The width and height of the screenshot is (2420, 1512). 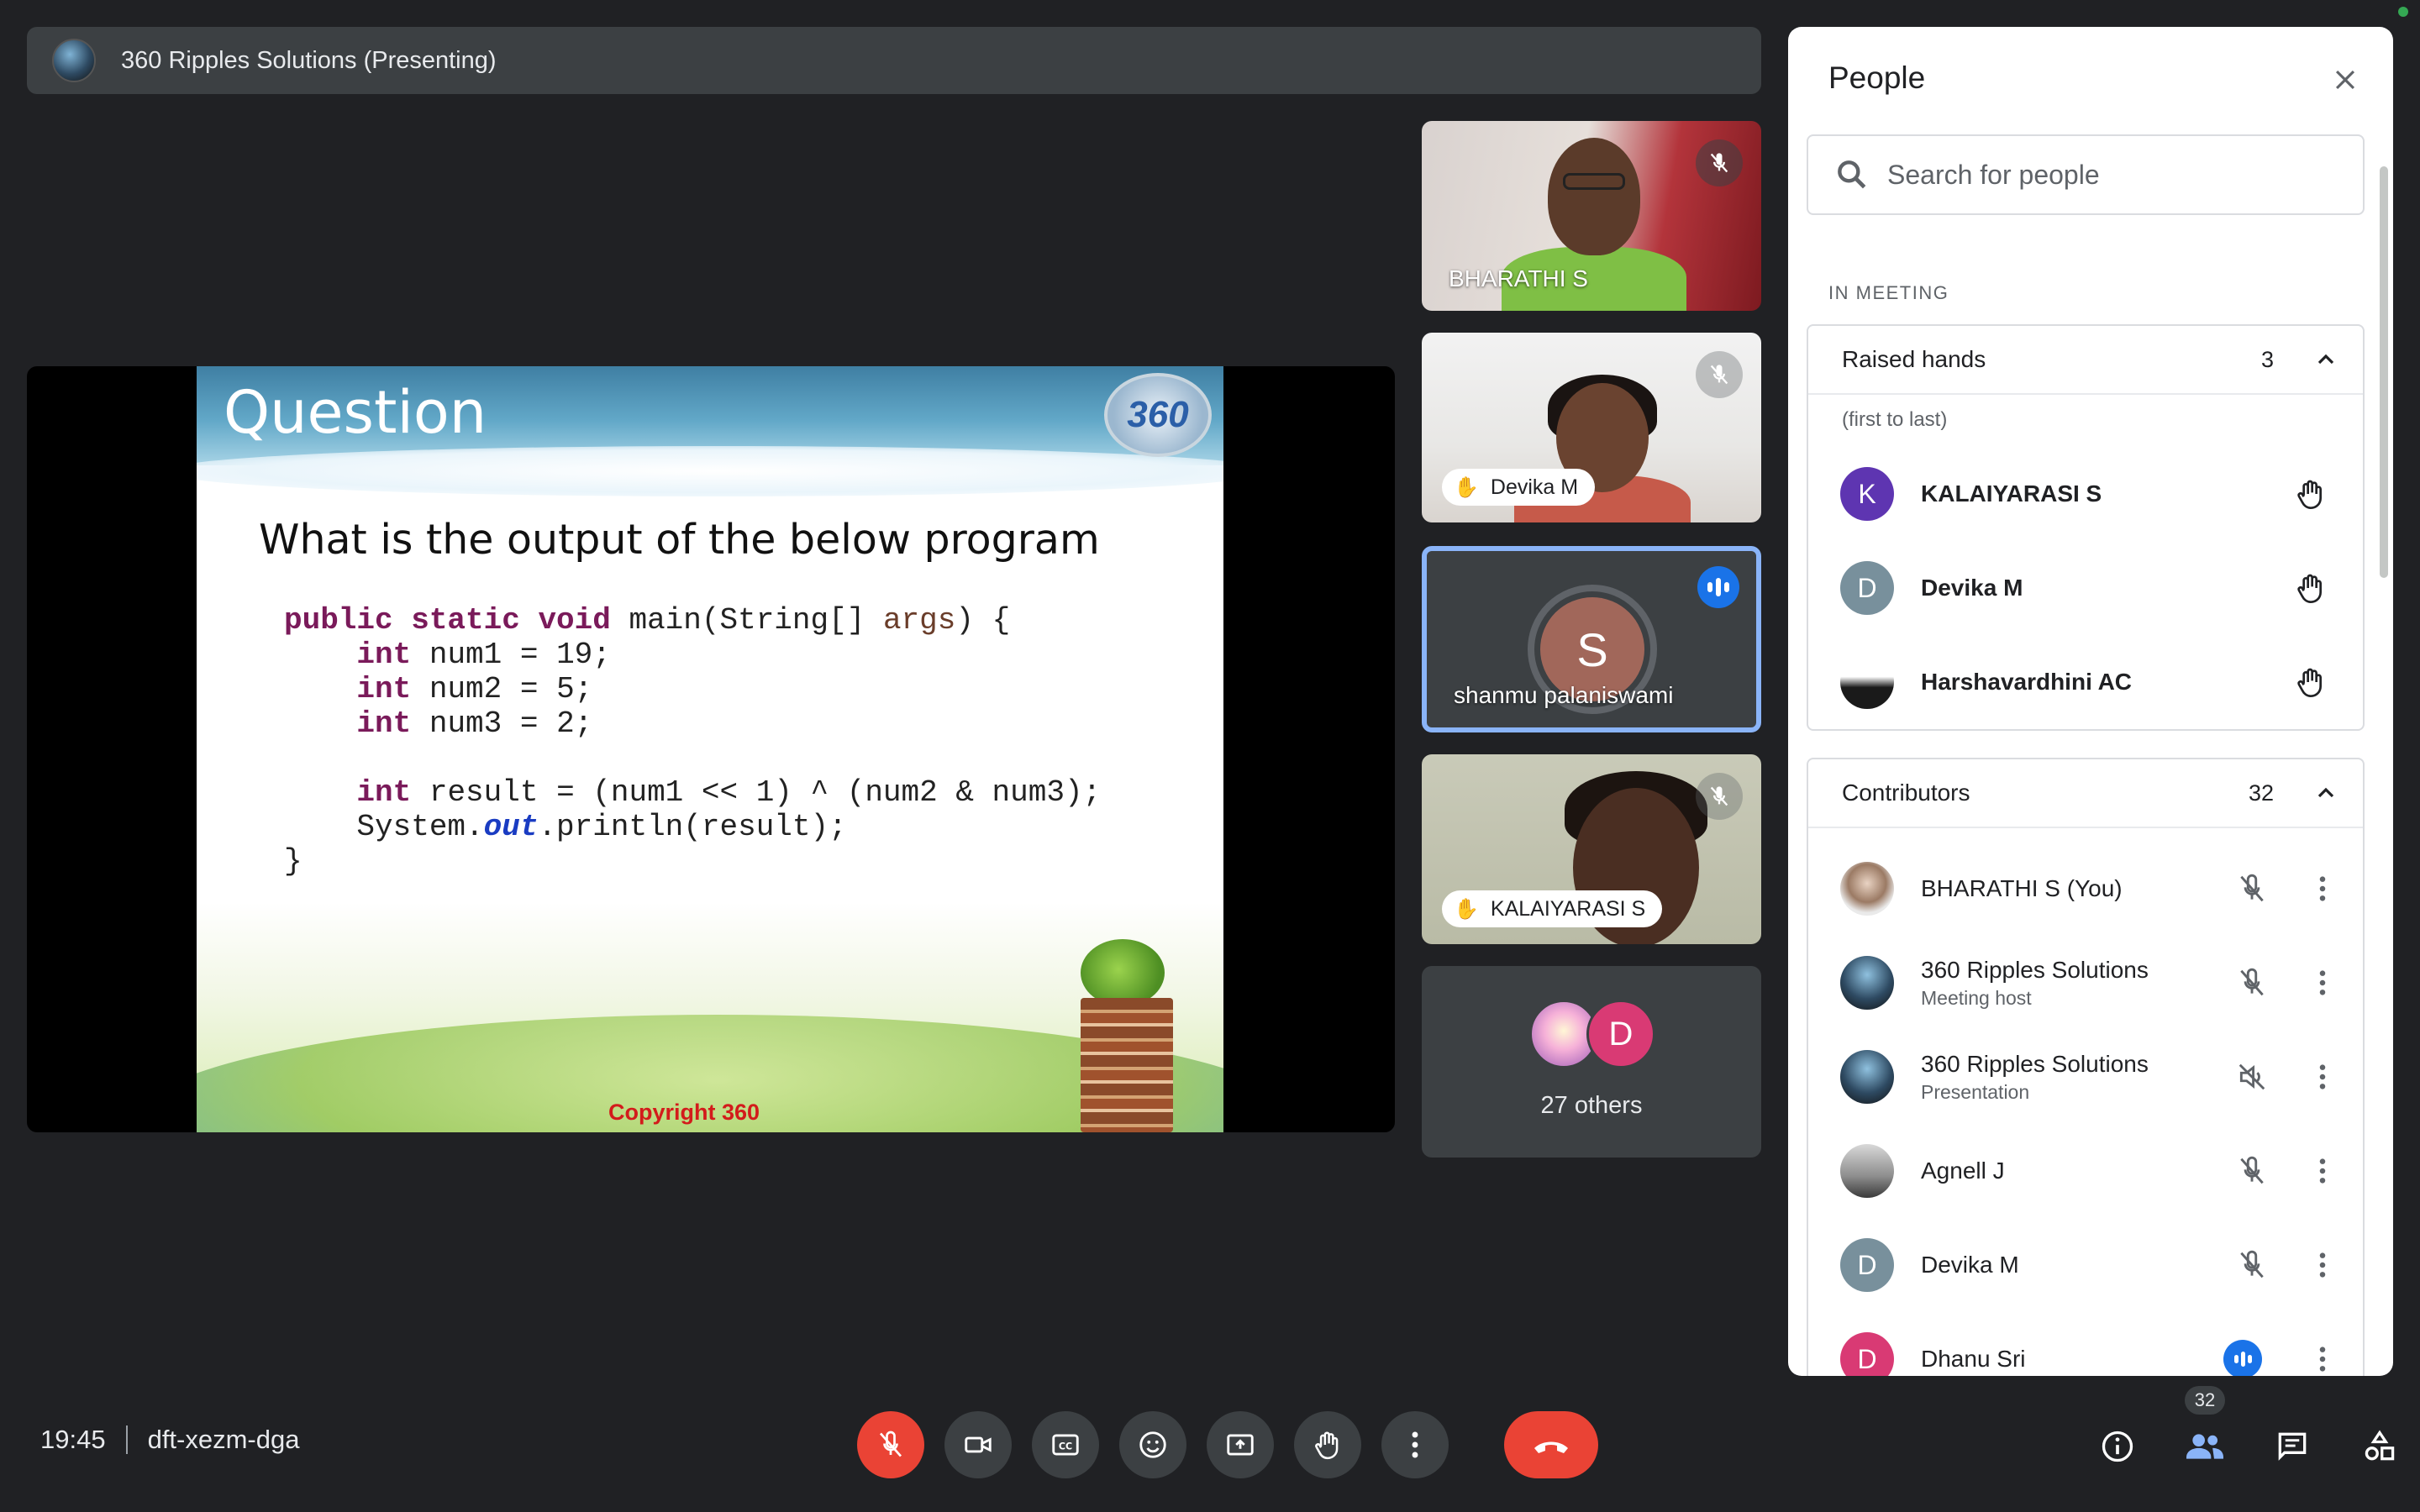 I want to click on emoji-reactions-button, so click(x=1152, y=1444).